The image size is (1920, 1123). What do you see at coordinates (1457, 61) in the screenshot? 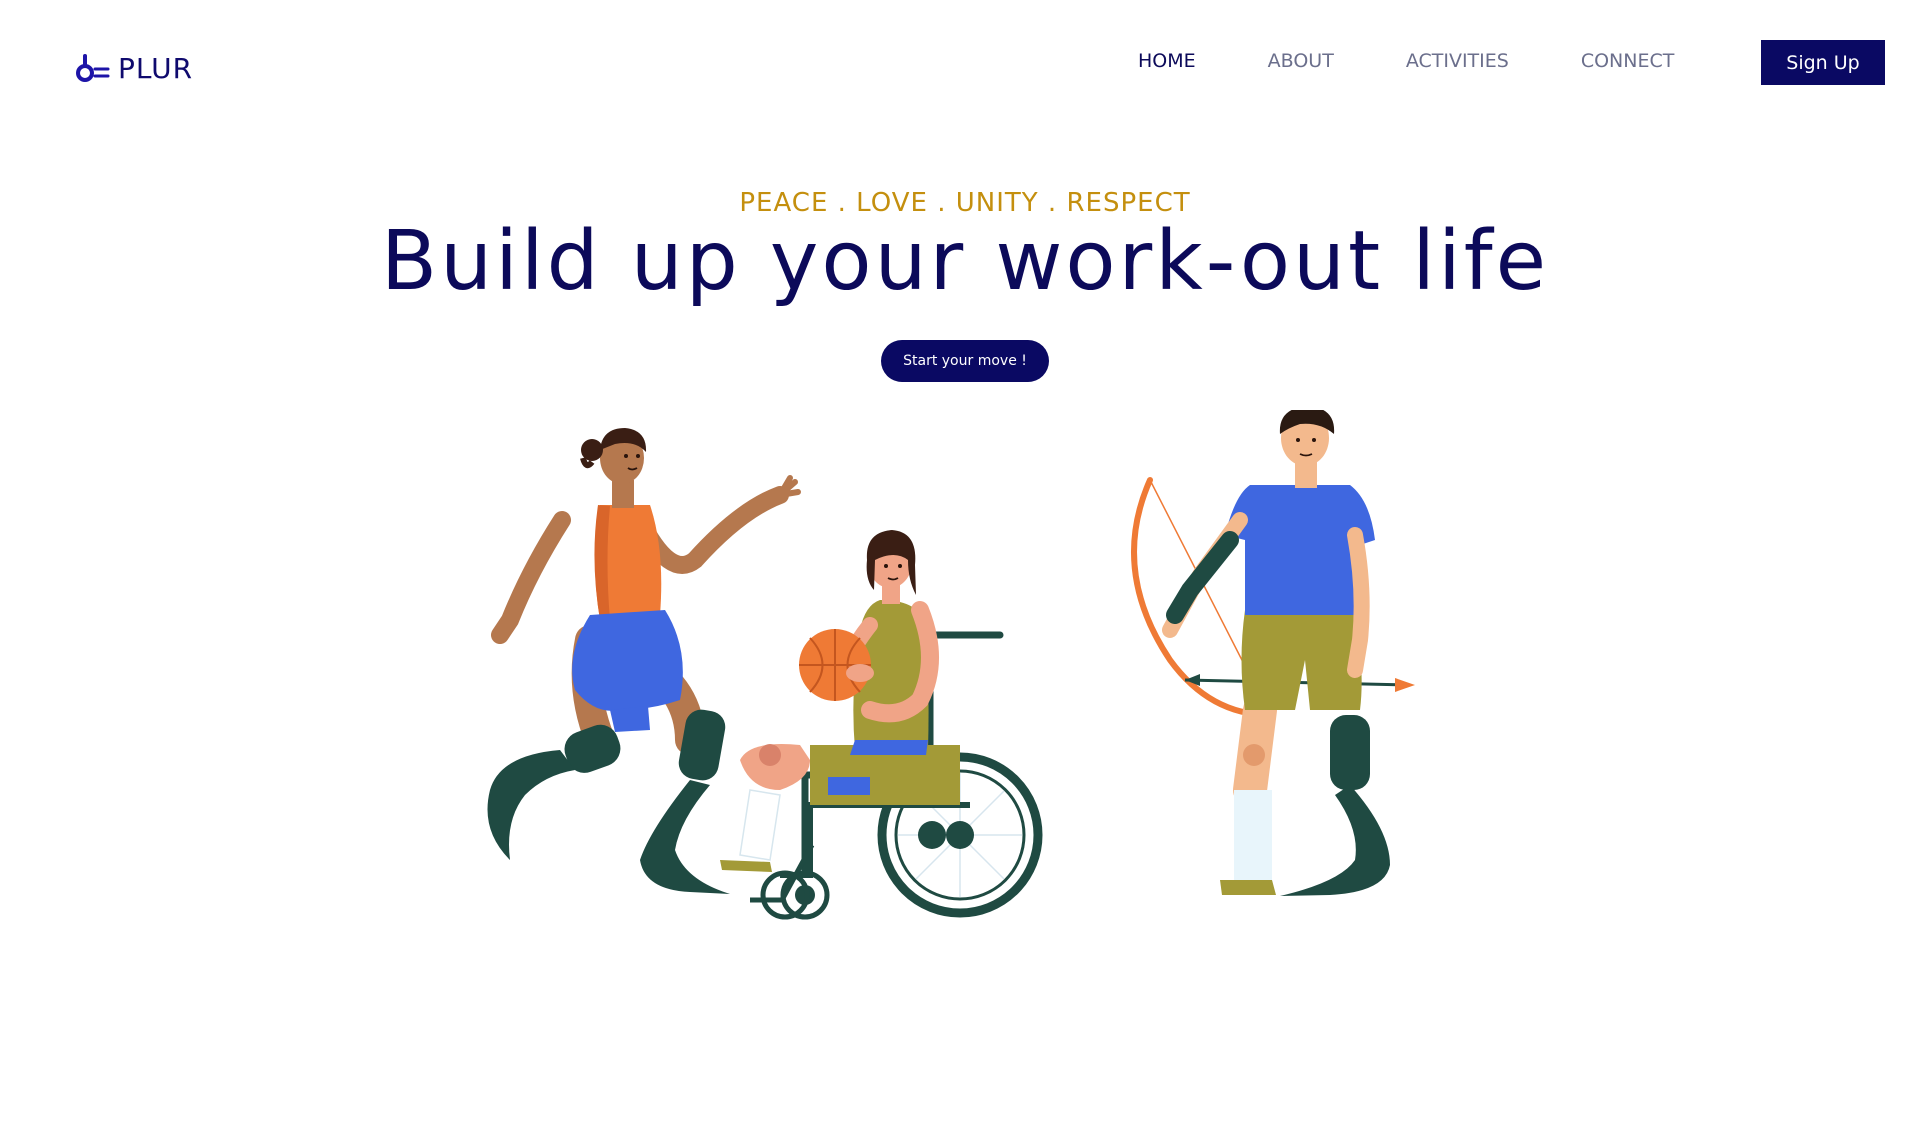
I see `nav-item-activities: ACTIVITIES` at bounding box center [1457, 61].